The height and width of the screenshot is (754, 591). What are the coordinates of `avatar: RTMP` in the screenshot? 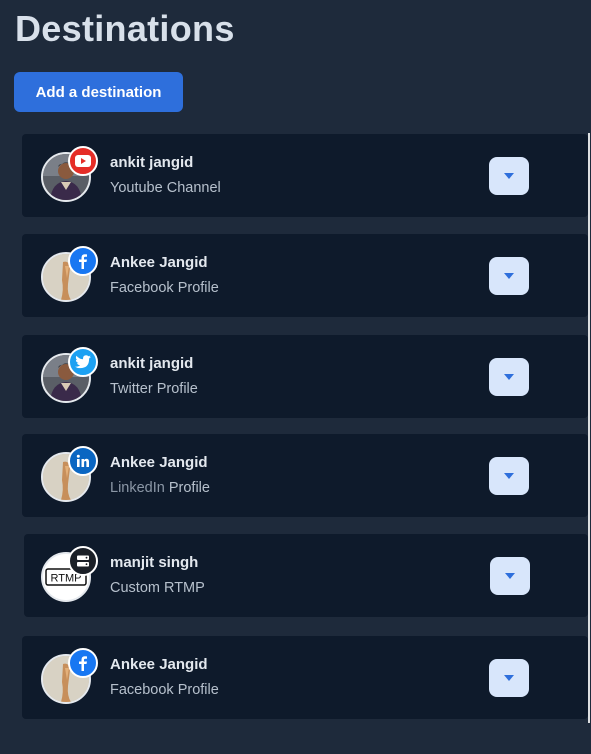 It's located at (69, 574).